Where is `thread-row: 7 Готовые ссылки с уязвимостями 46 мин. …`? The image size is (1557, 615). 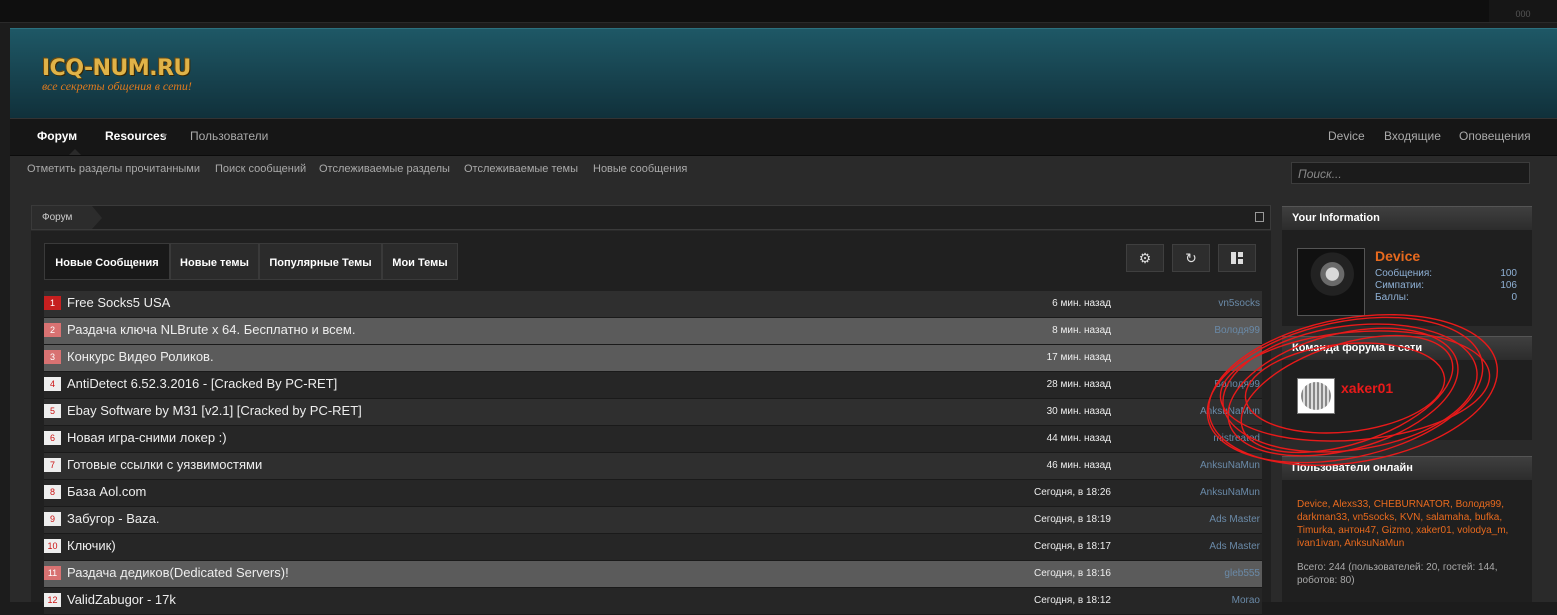
thread-row: 7 Готовые ссылки с уязвимостями 46 мин. … is located at coordinates (653, 466).